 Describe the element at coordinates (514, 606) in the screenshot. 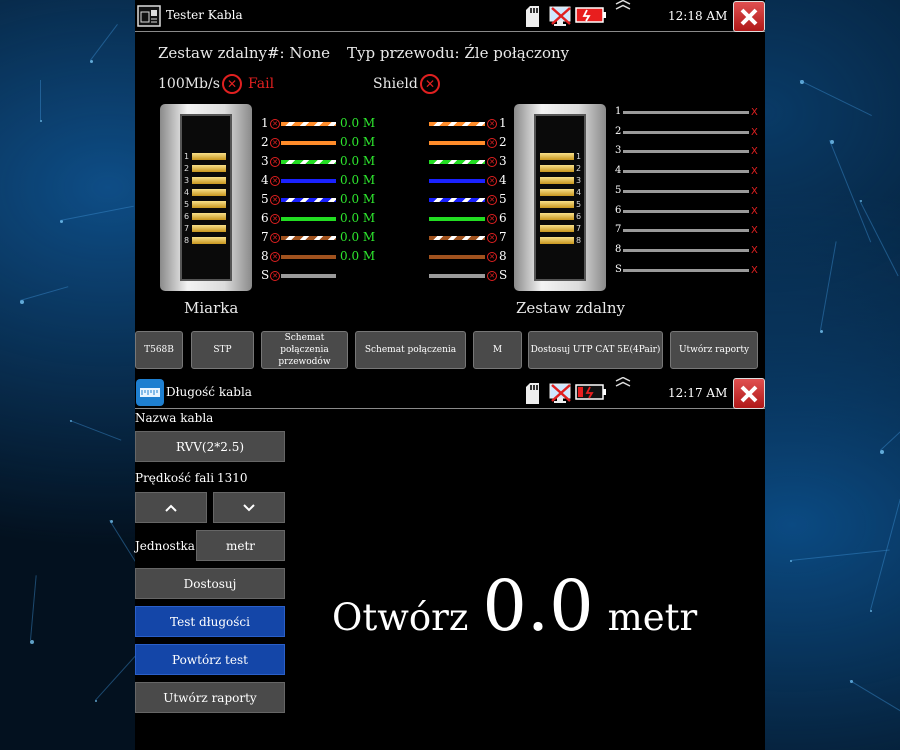

I see `length-result: Otwórz 0.0 metr` at that location.